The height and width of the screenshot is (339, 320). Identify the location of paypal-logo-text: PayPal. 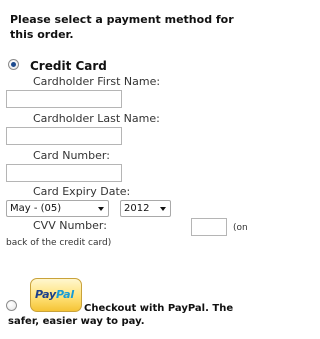
(54, 294).